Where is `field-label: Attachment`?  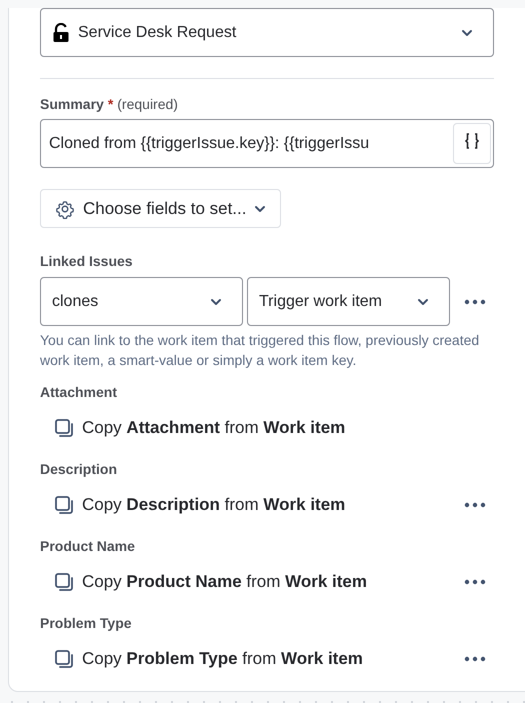 field-label: Attachment is located at coordinates (79, 392).